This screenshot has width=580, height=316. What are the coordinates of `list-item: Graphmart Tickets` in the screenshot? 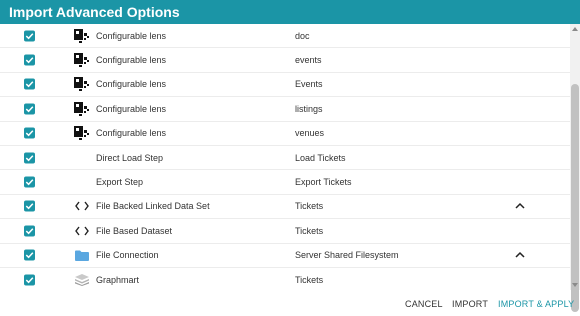 It's located at (285, 279).